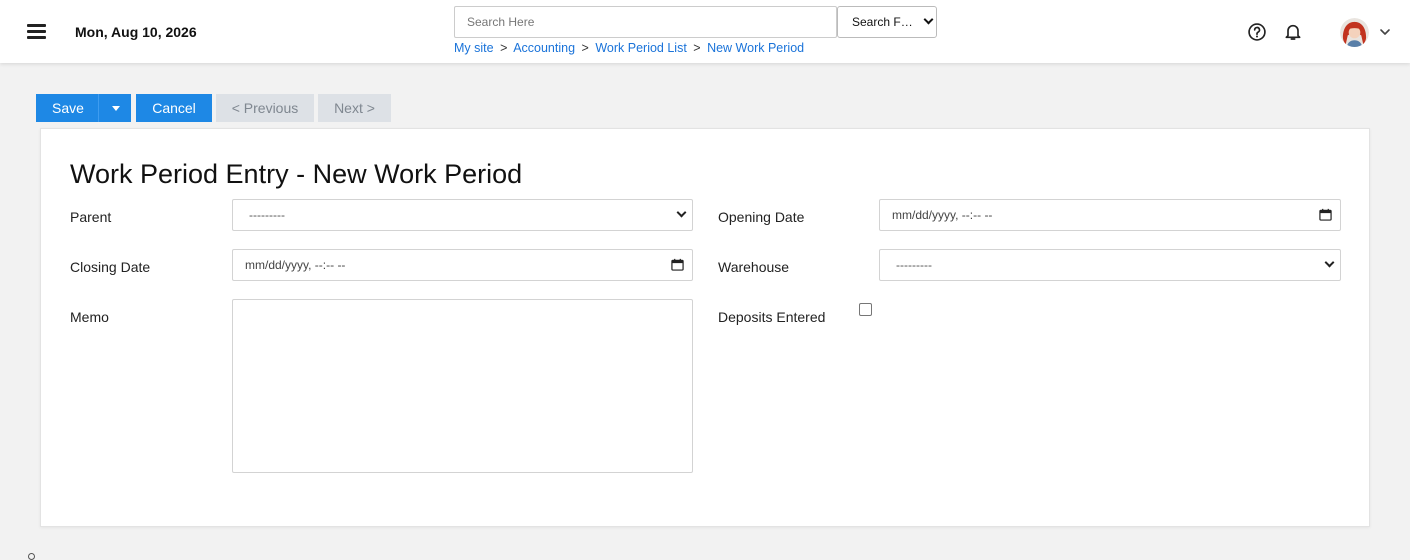 The image size is (1410, 560). I want to click on avatar, so click(1354, 32).